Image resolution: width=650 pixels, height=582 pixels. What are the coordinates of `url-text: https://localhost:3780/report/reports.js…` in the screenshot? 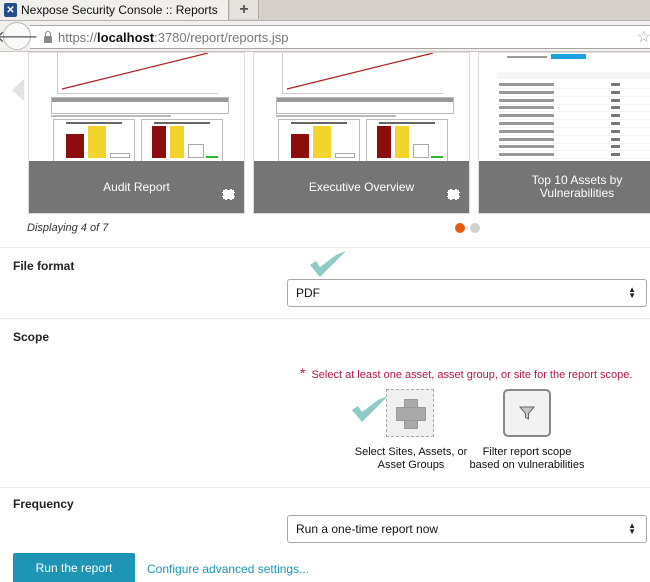 It's located at (173, 37).